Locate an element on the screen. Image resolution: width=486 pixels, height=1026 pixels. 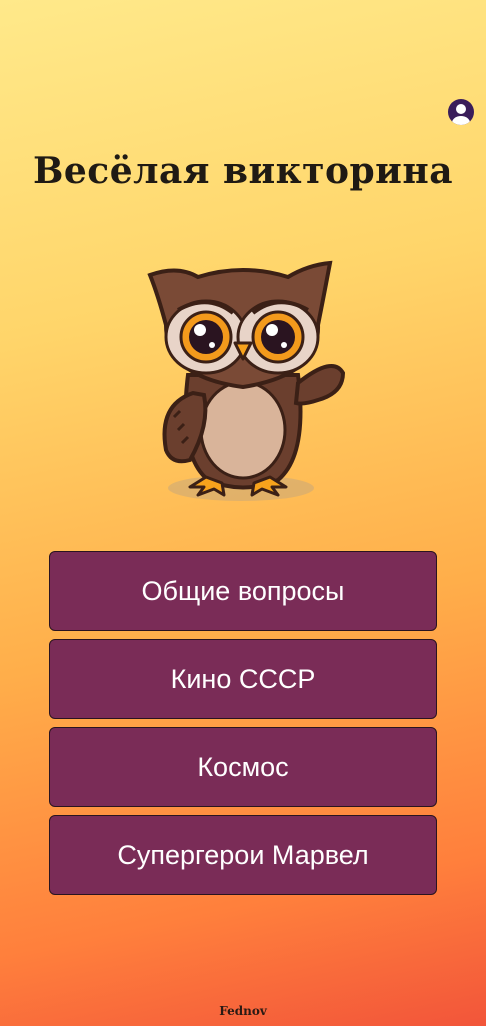
category-button-general: Общие вопросы is located at coordinates (243, 591).